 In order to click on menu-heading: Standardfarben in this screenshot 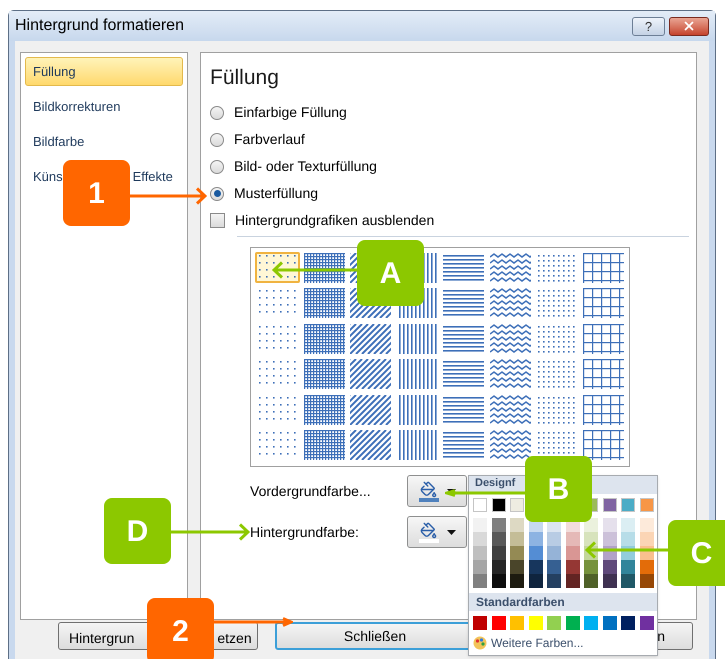, I will do `click(563, 602)`.